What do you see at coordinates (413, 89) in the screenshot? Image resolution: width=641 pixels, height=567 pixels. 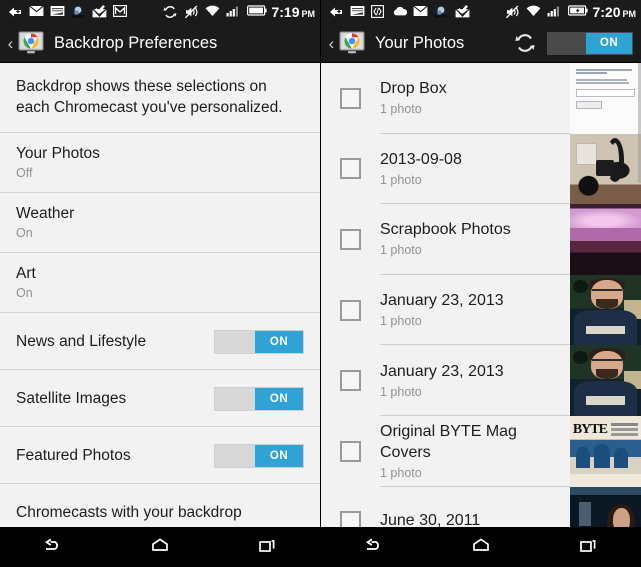 I see `album-title: Drop Box` at bounding box center [413, 89].